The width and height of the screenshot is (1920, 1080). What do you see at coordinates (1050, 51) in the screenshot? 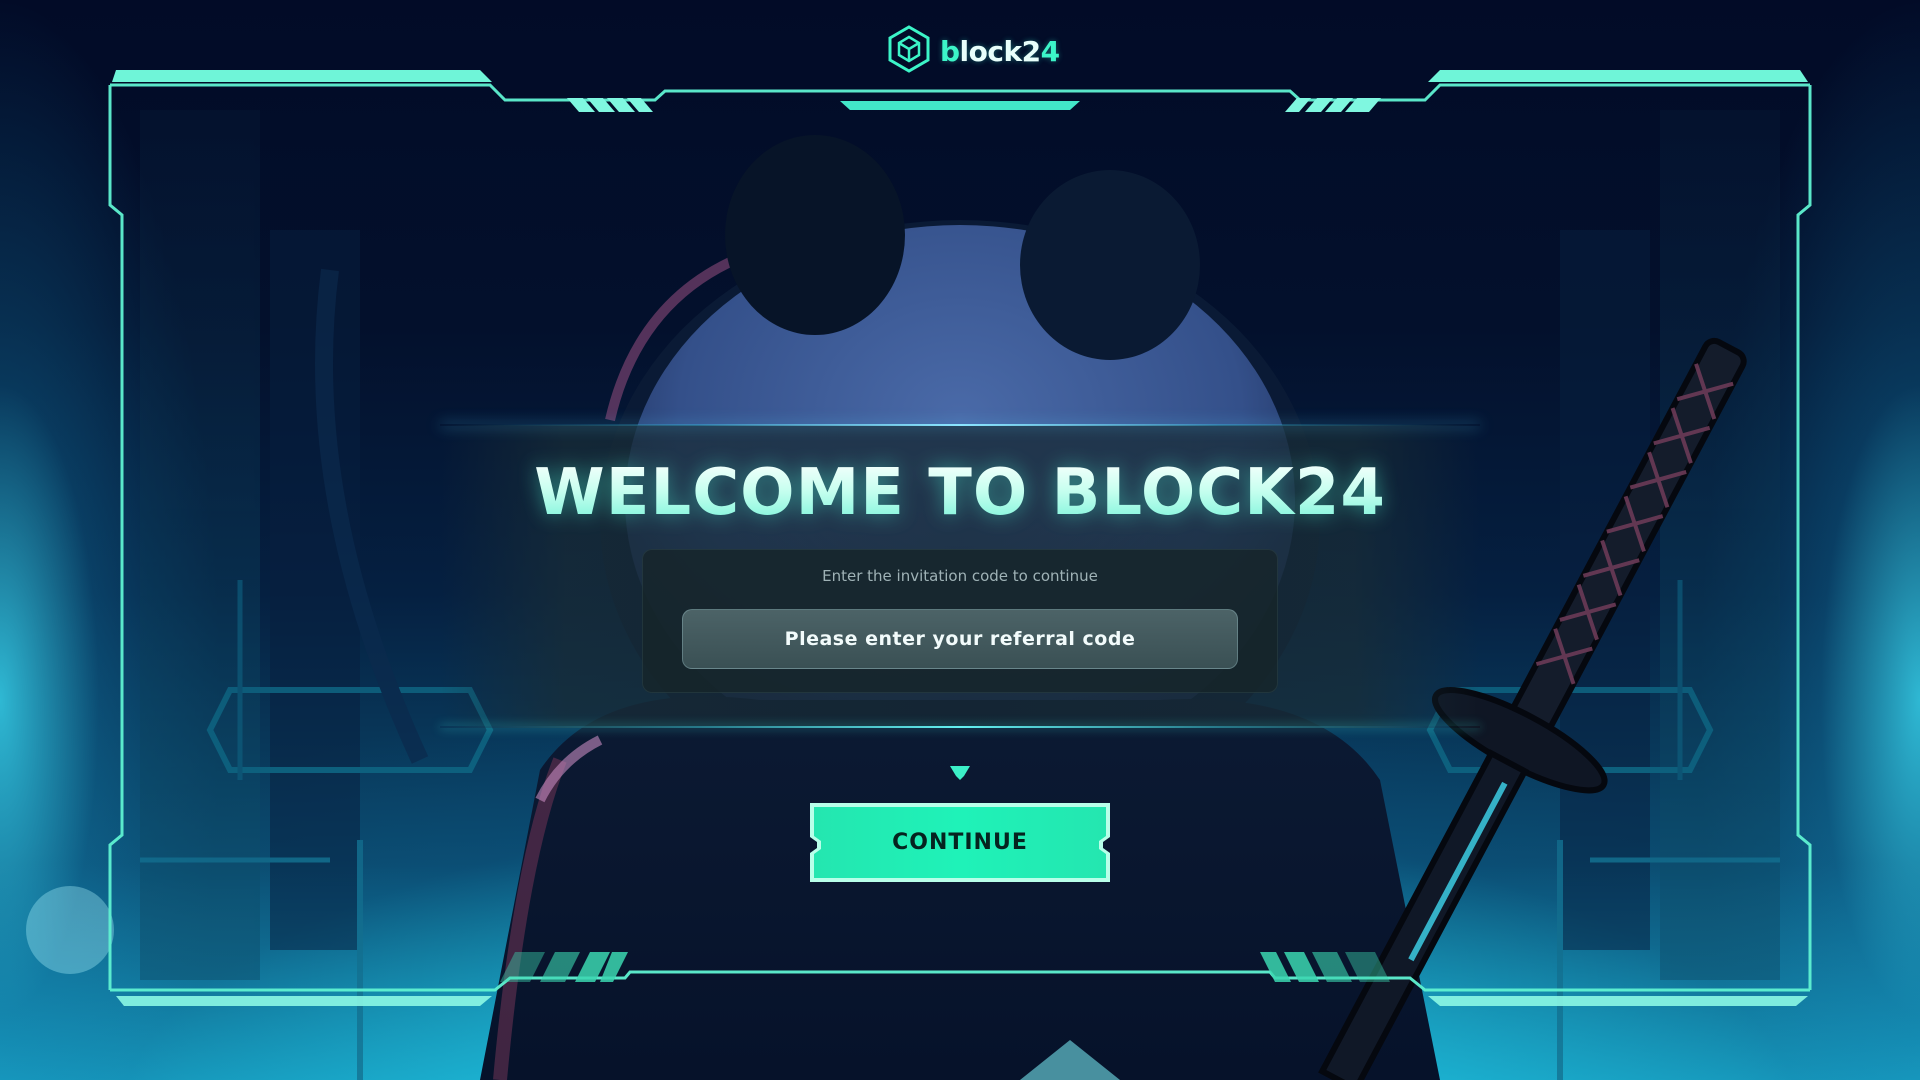
I see `brand-wordmark-4: 4` at bounding box center [1050, 51].